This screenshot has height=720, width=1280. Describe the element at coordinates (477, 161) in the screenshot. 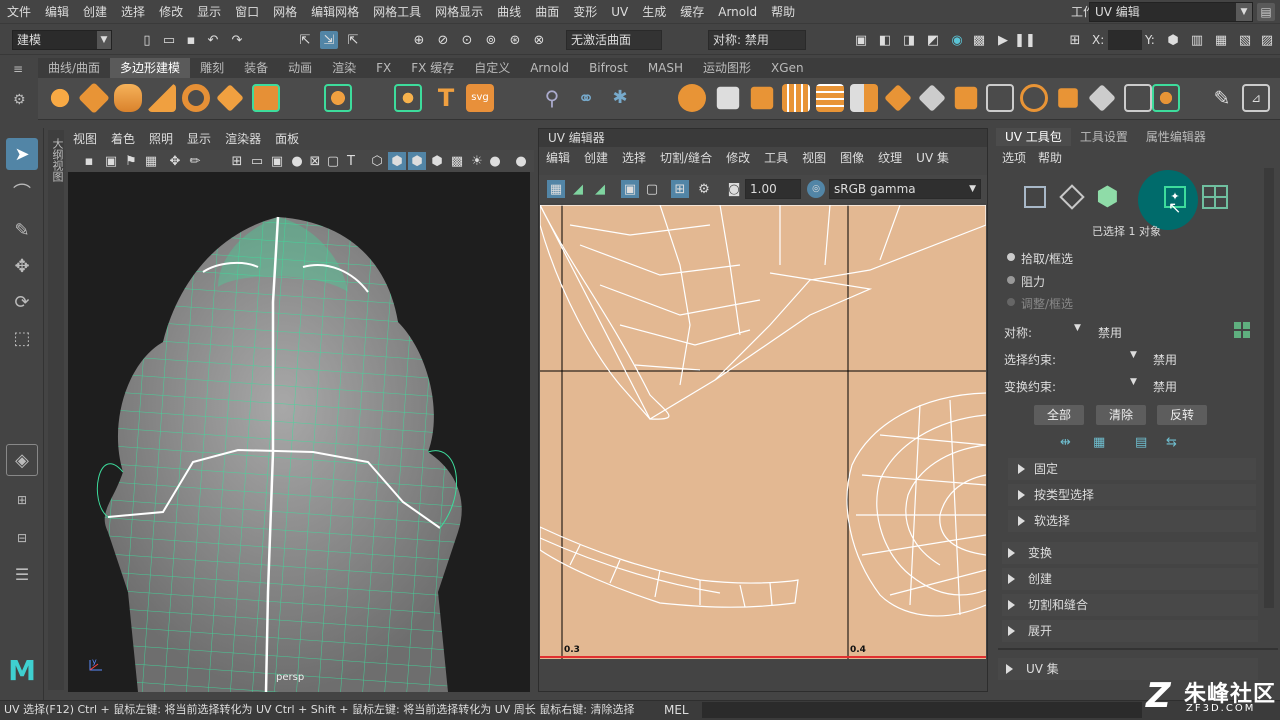

I see `shadows-icon: ☀` at that location.